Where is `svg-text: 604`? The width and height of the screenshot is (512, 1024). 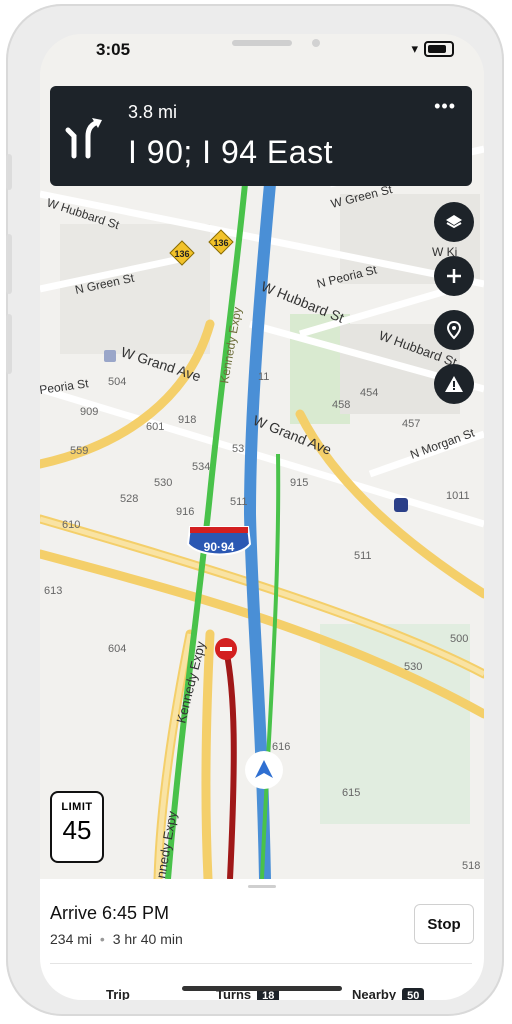
svg-text: 604 is located at coordinates (117, 649).